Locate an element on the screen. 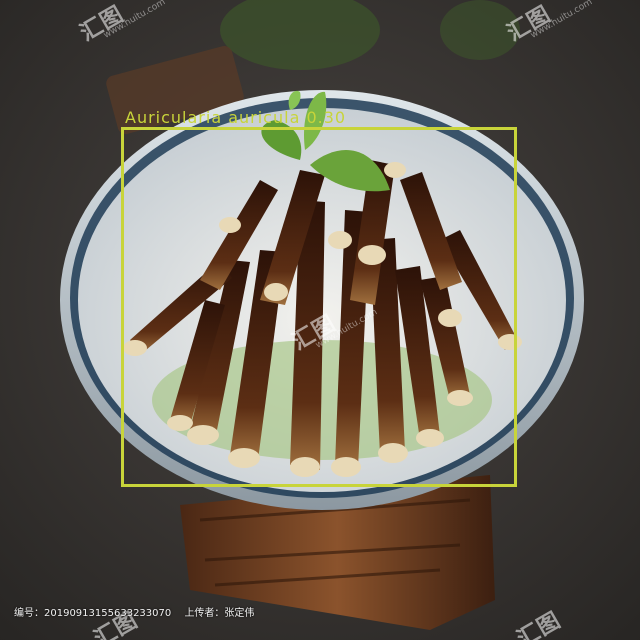 The image size is (640, 640). photo-caption: 编号：20190913155633233070 上传者：张定伟 is located at coordinates (139, 611).